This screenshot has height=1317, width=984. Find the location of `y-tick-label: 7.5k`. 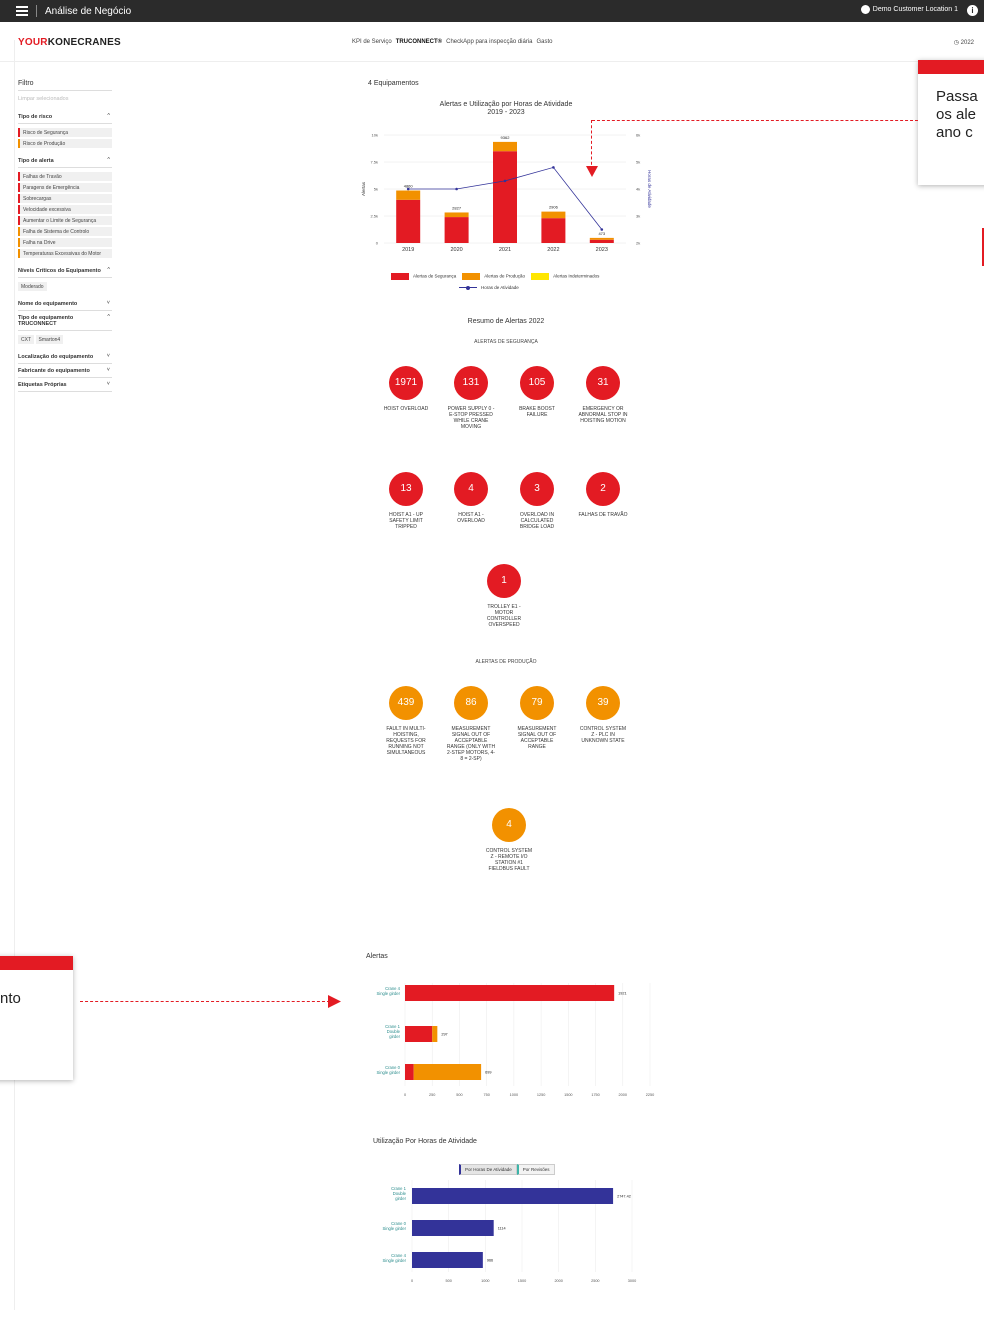

y-tick-label: 7.5k is located at coordinates (374, 162).